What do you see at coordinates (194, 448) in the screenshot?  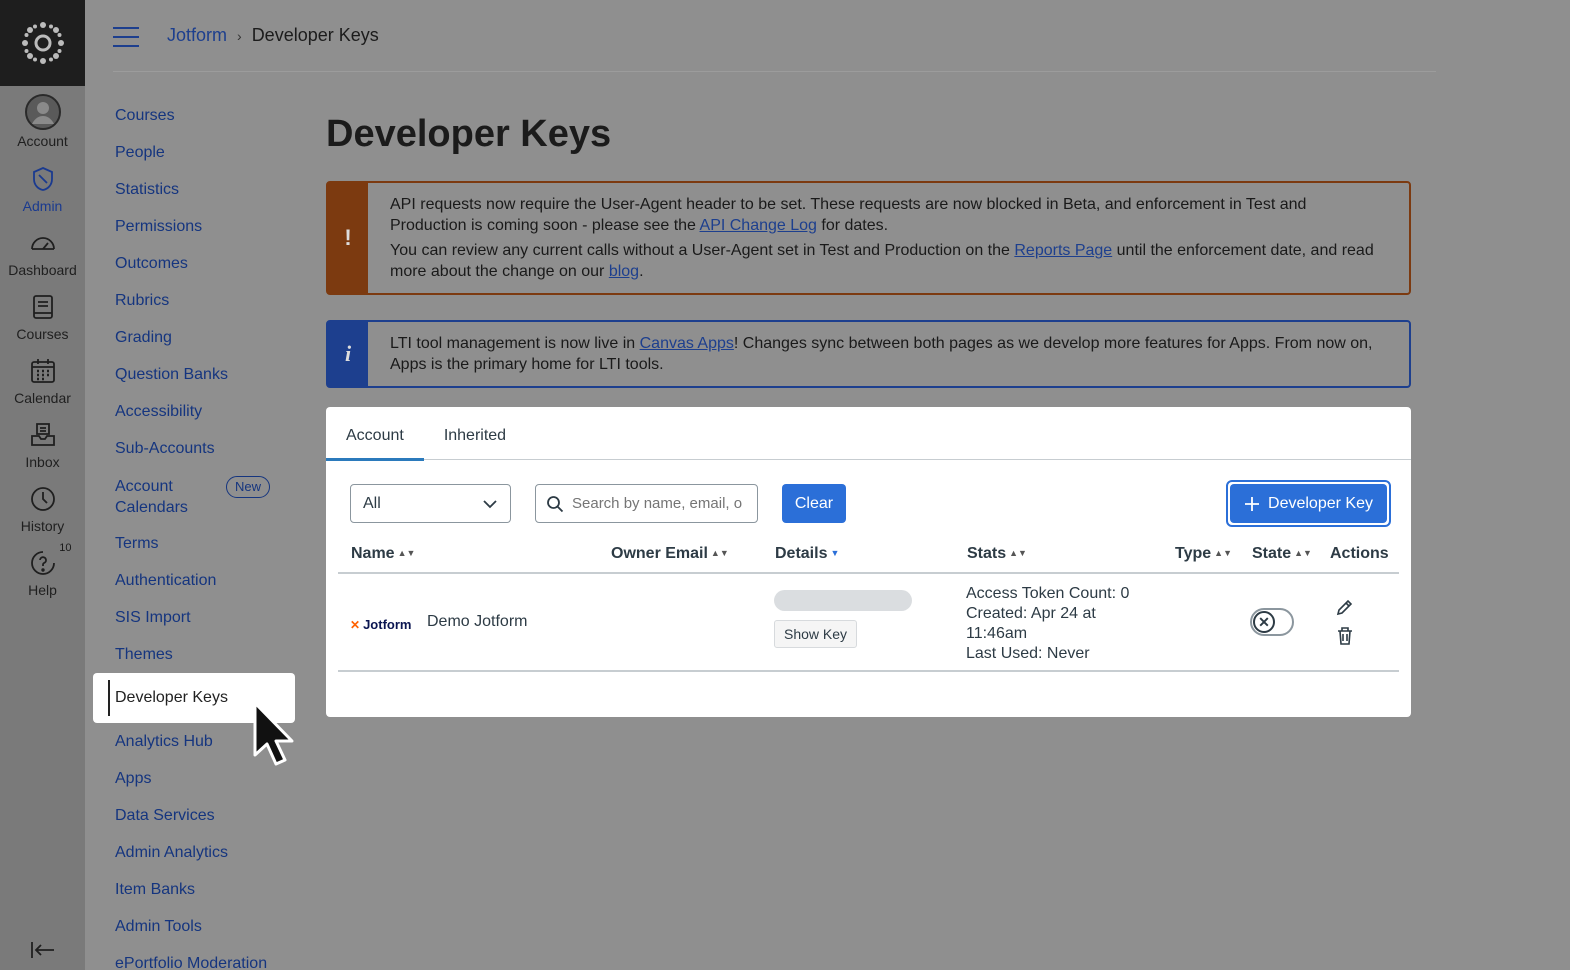 I see `nav-sub-accounts: Sub-Accounts` at bounding box center [194, 448].